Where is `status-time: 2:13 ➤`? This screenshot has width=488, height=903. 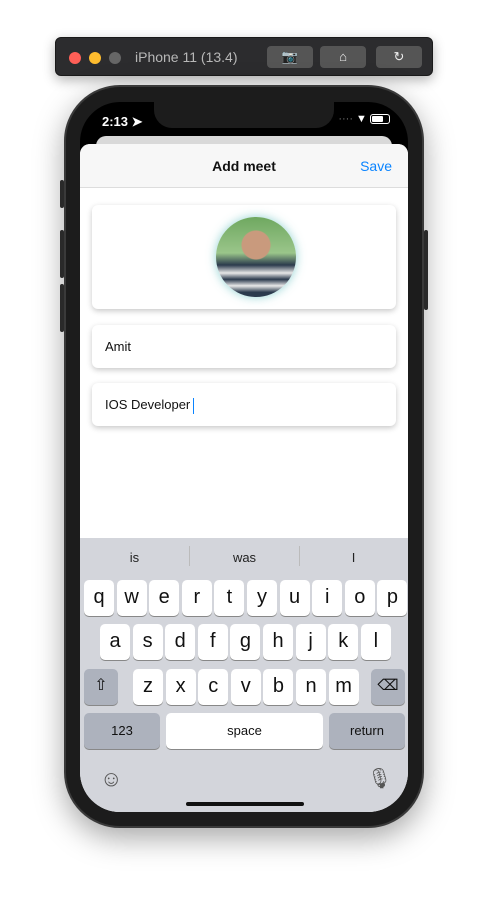
status-time: 2:13 ➤ is located at coordinates (122, 121).